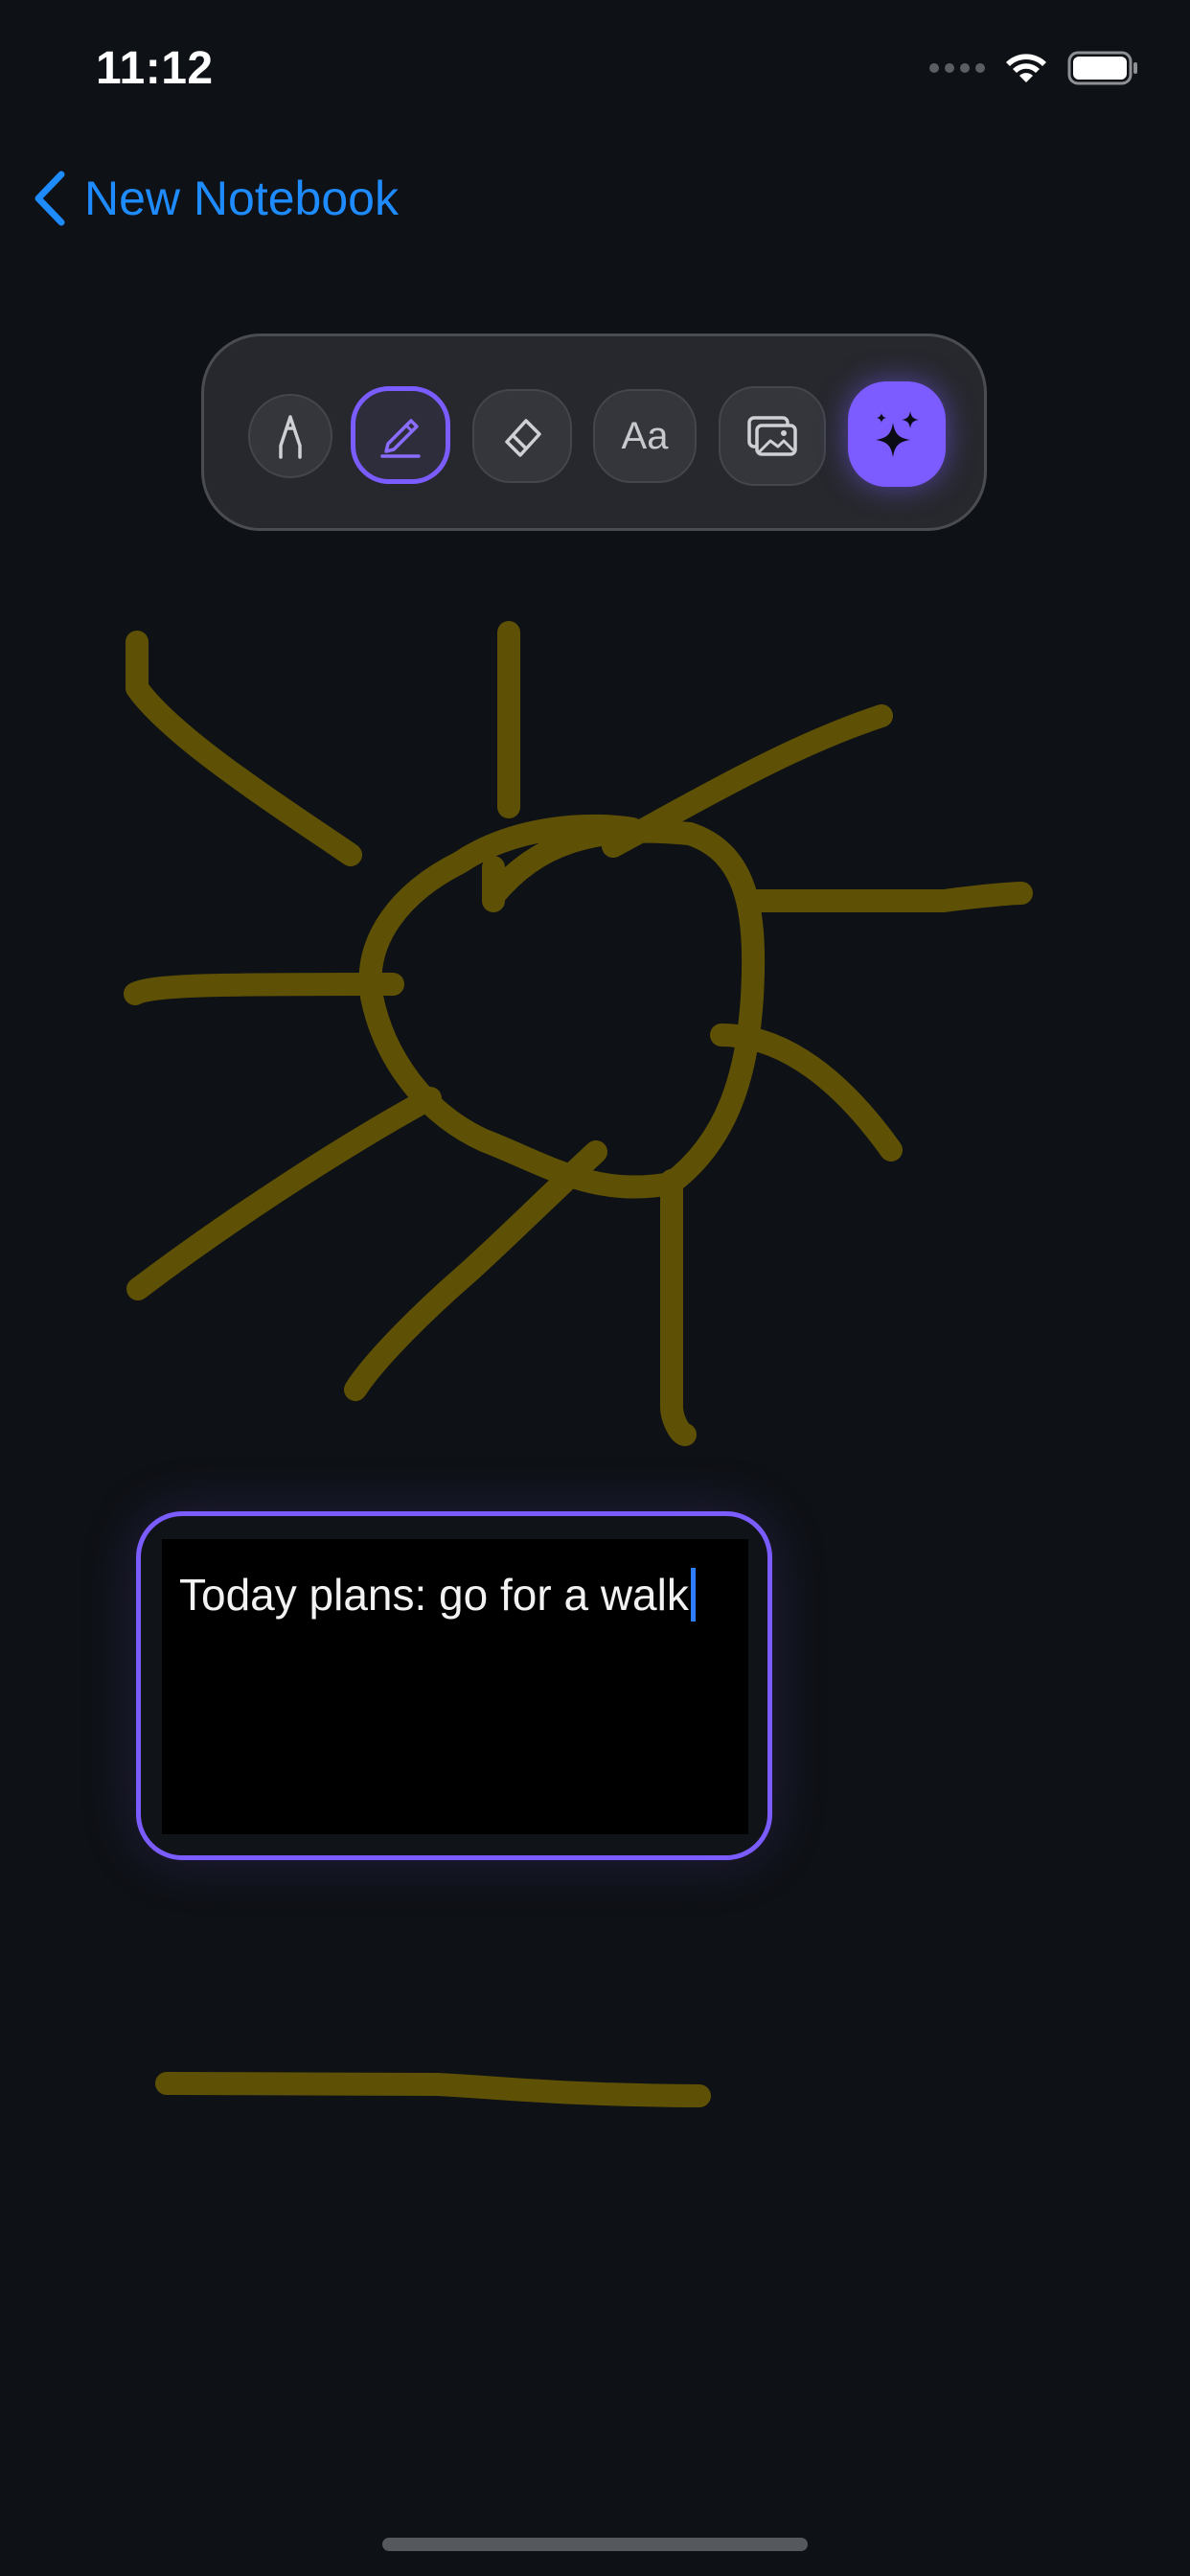 The image size is (1190, 2576). What do you see at coordinates (284, 1193) in the screenshot?
I see `sun-ray-lower-left` at bounding box center [284, 1193].